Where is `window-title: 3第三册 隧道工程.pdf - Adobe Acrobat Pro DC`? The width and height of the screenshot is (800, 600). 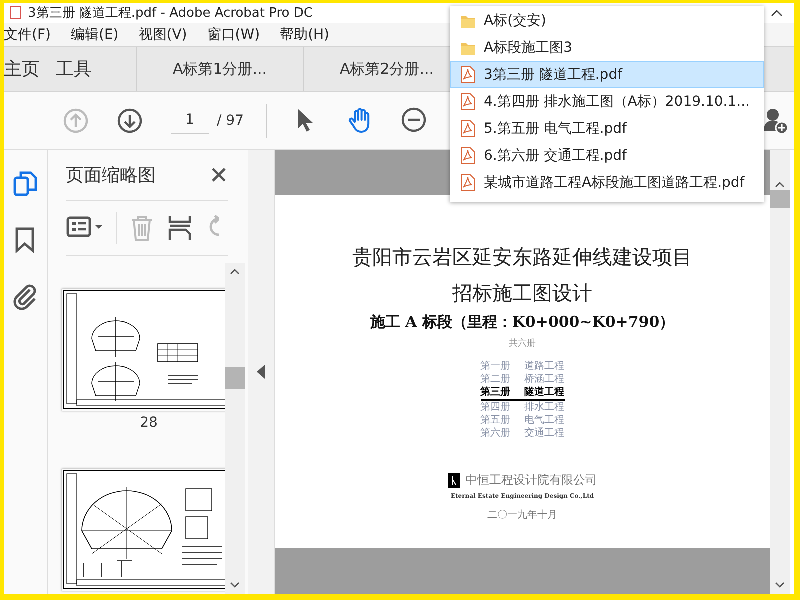 window-title: 3第三册 隧道工程.pdf - Adobe Acrobat Pro DC is located at coordinates (170, 13).